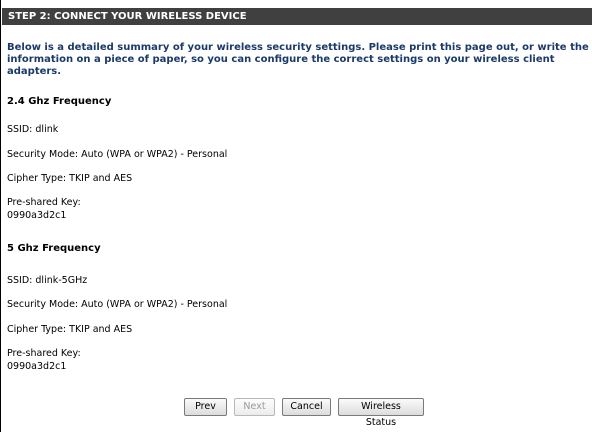 The height and width of the screenshot is (432, 592). Describe the element at coordinates (297, 16) in the screenshot. I see `step-header: STEP 2: CONNECT YOUR WIRELESS DEVICE` at that location.